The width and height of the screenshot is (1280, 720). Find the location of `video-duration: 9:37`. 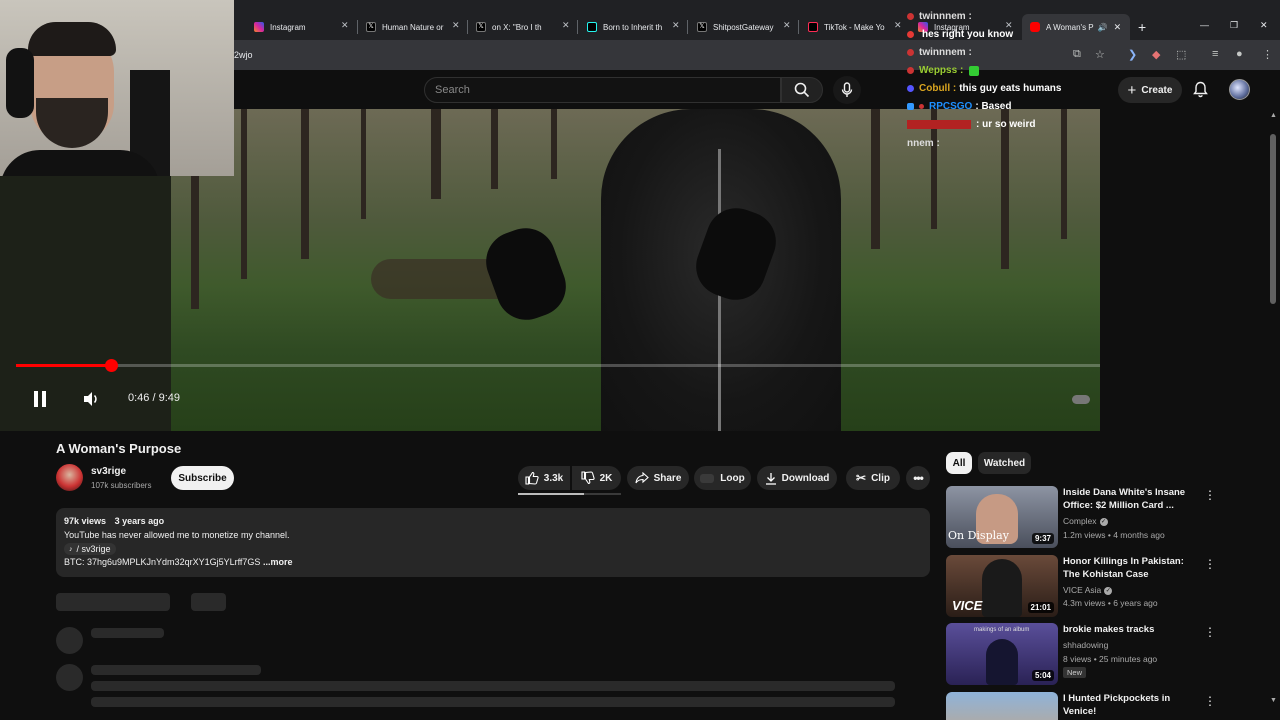

video-duration: 9:37 is located at coordinates (1042, 538).